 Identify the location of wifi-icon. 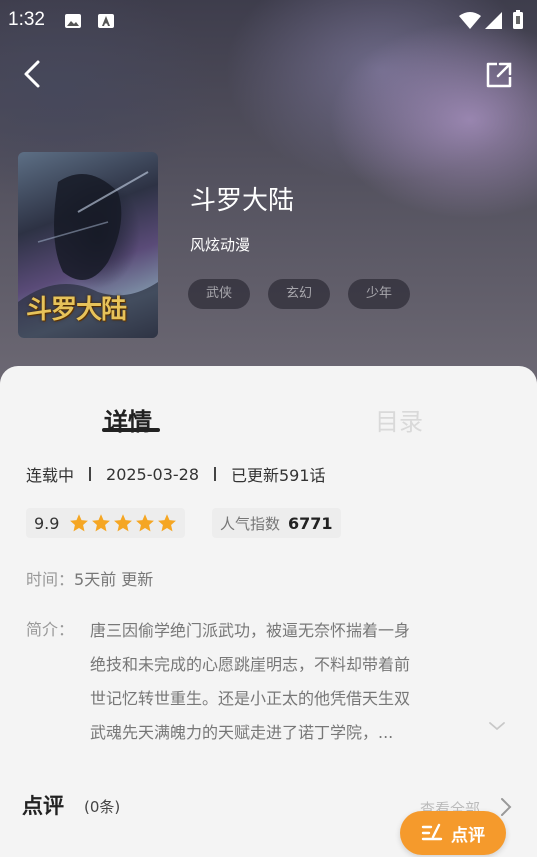
(470, 20).